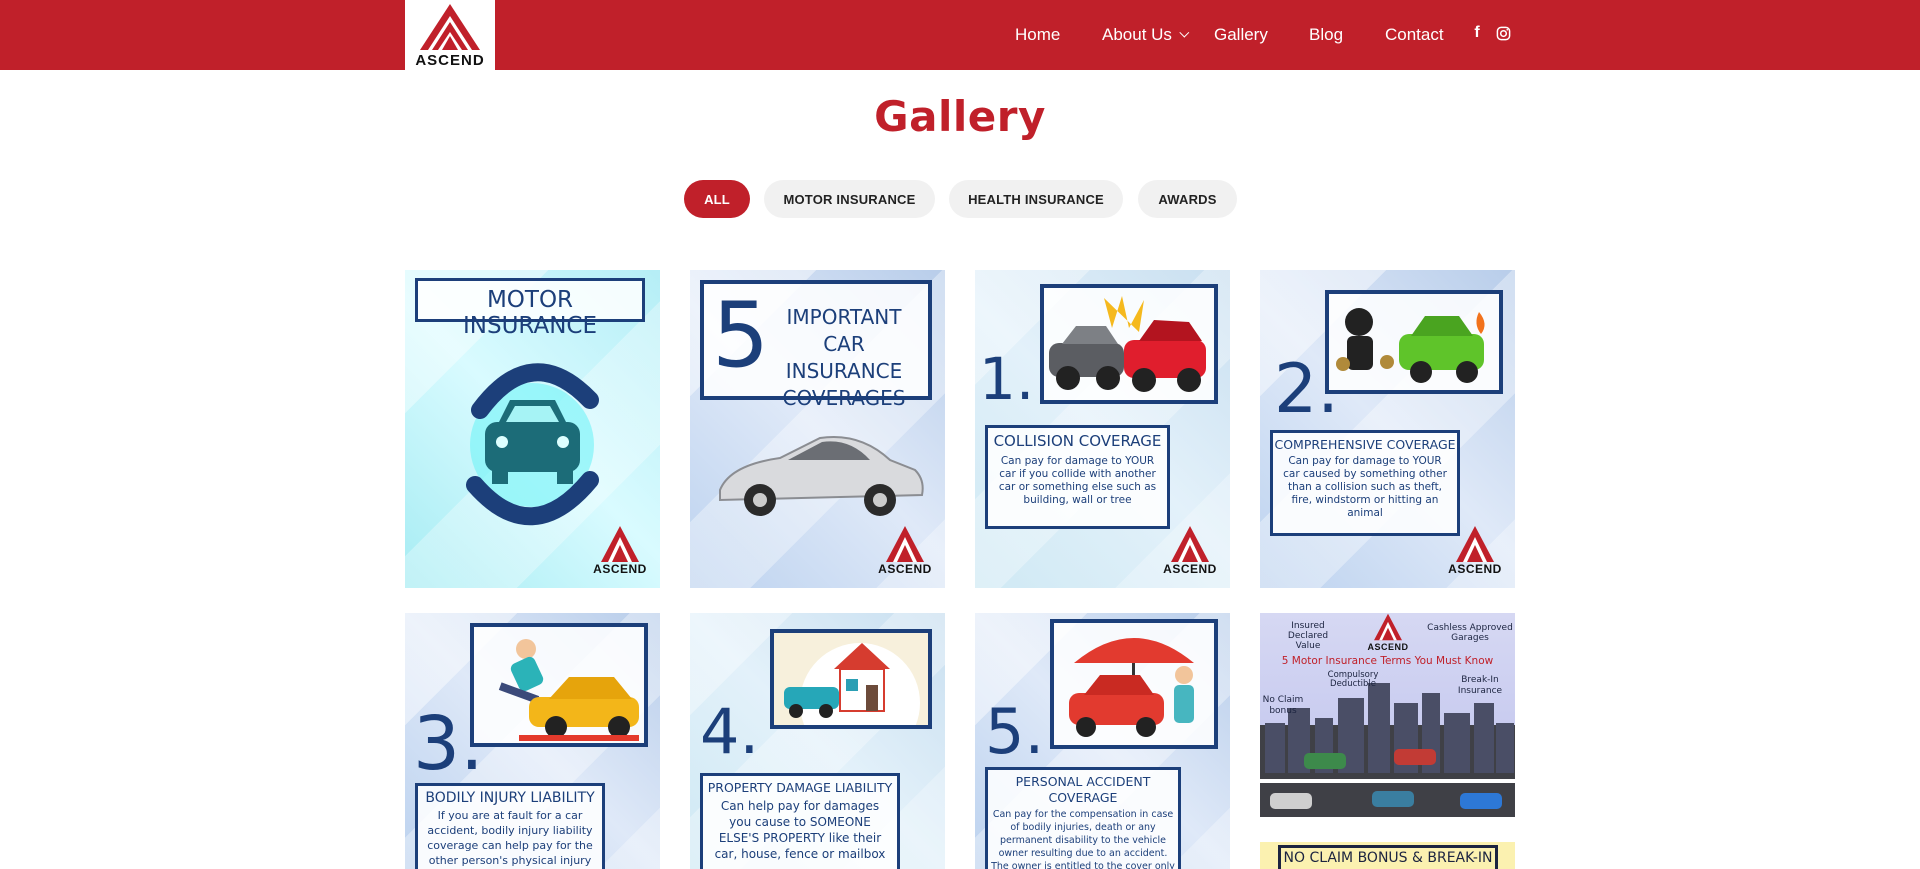 The image size is (1920, 869). What do you see at coordinates (730, 731) in the screenshot?
I see `tile-number: 4.` at bounding box center [730, 731].